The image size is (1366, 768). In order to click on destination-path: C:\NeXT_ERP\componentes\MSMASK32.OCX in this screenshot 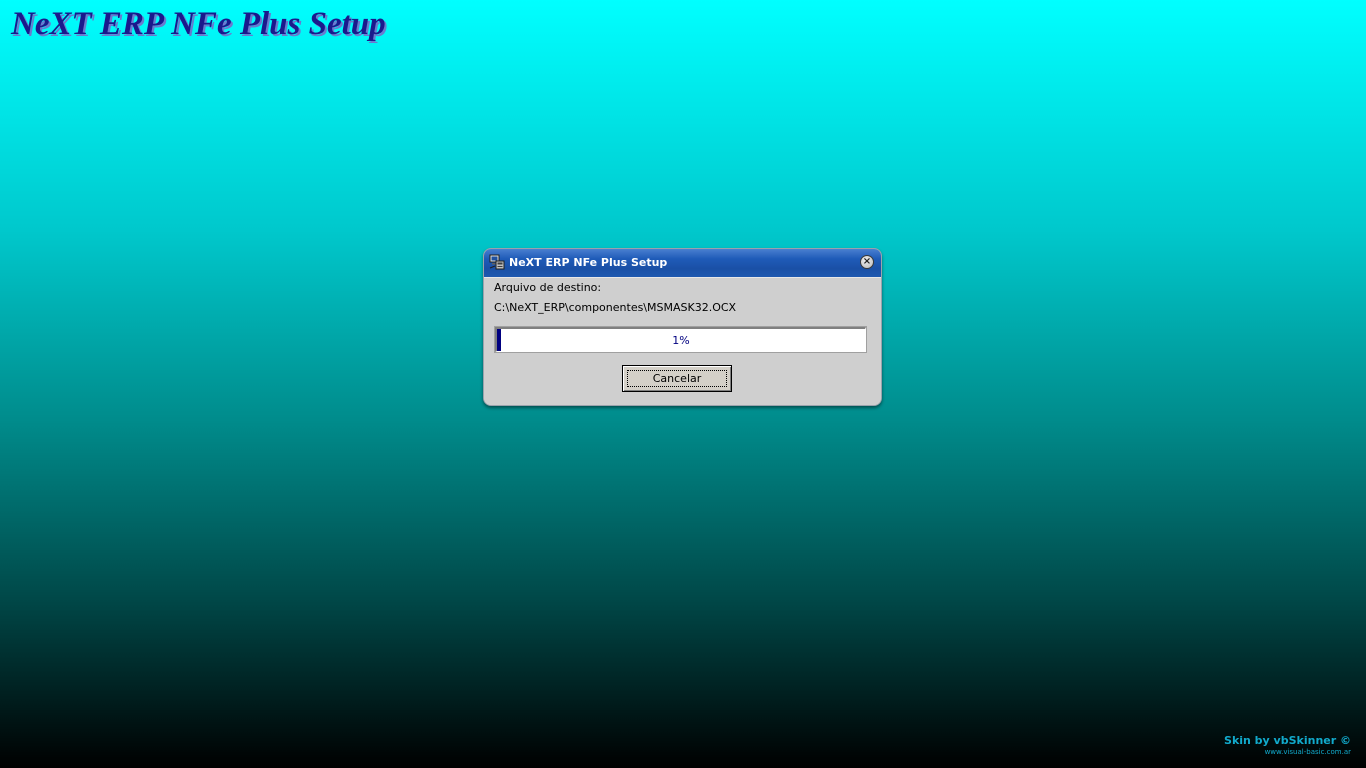, I will do `click(615, 307)`.